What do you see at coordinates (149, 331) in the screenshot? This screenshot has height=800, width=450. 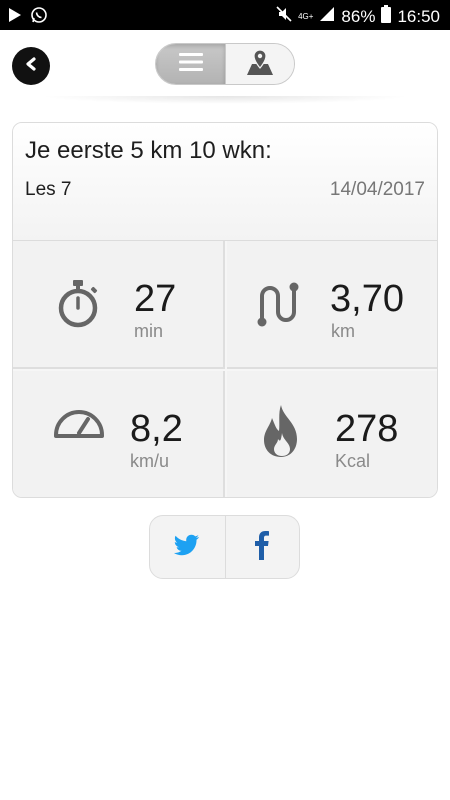 I see `duration-unit: min` at bounding box center [149, 331].